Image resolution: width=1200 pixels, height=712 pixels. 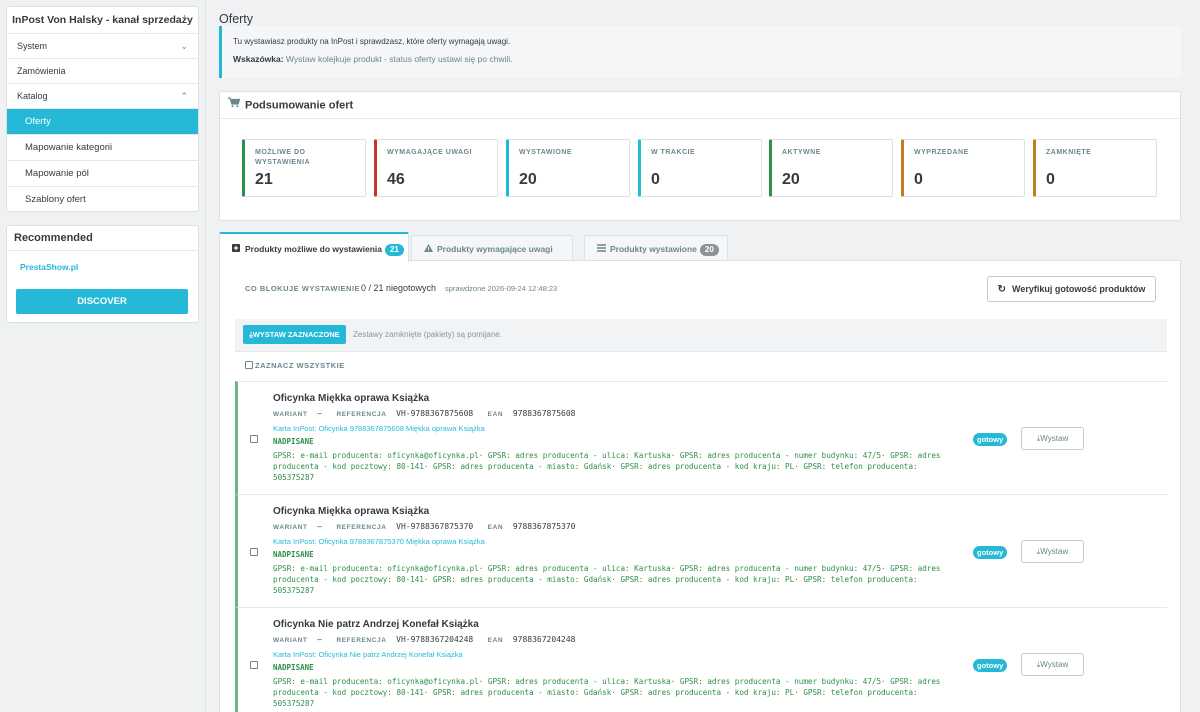 What do you see at coordinates (102, 122) in the screenshot?
I see `sidebar-item-oferty: Oferty` at bounding box center [102, 122].